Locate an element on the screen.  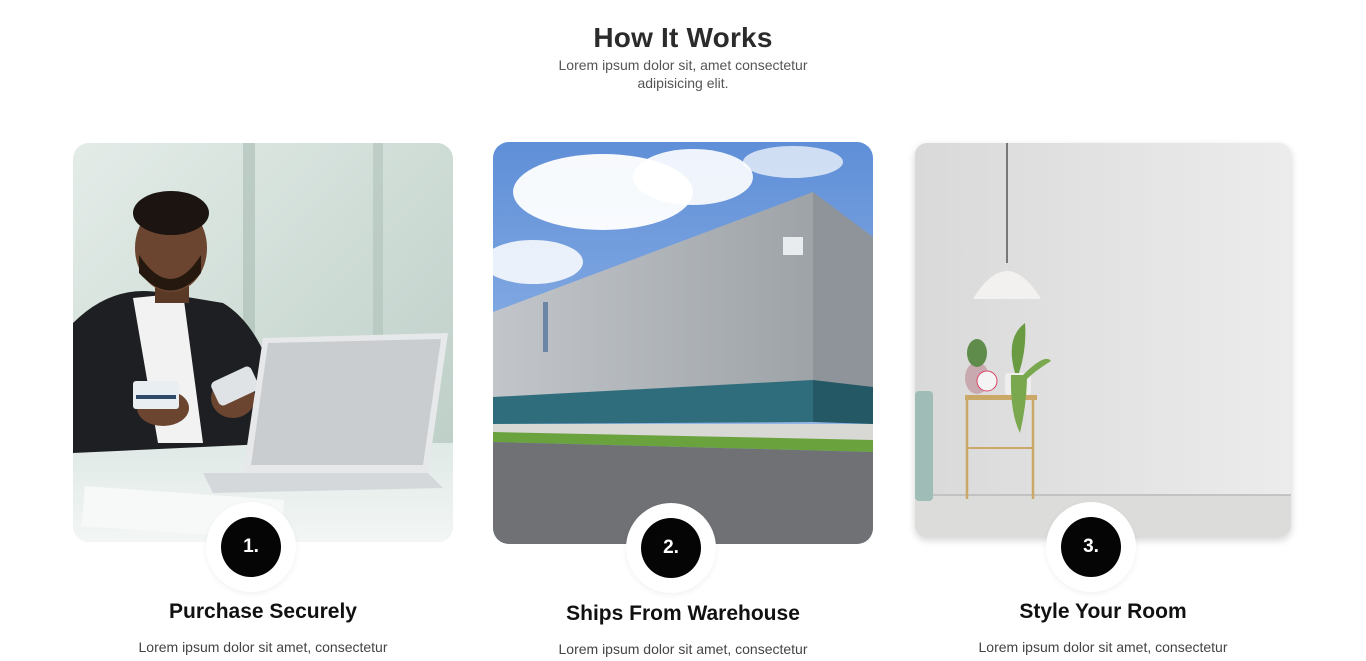
step-number-badge: 1. is located at coordinates (251, 547).